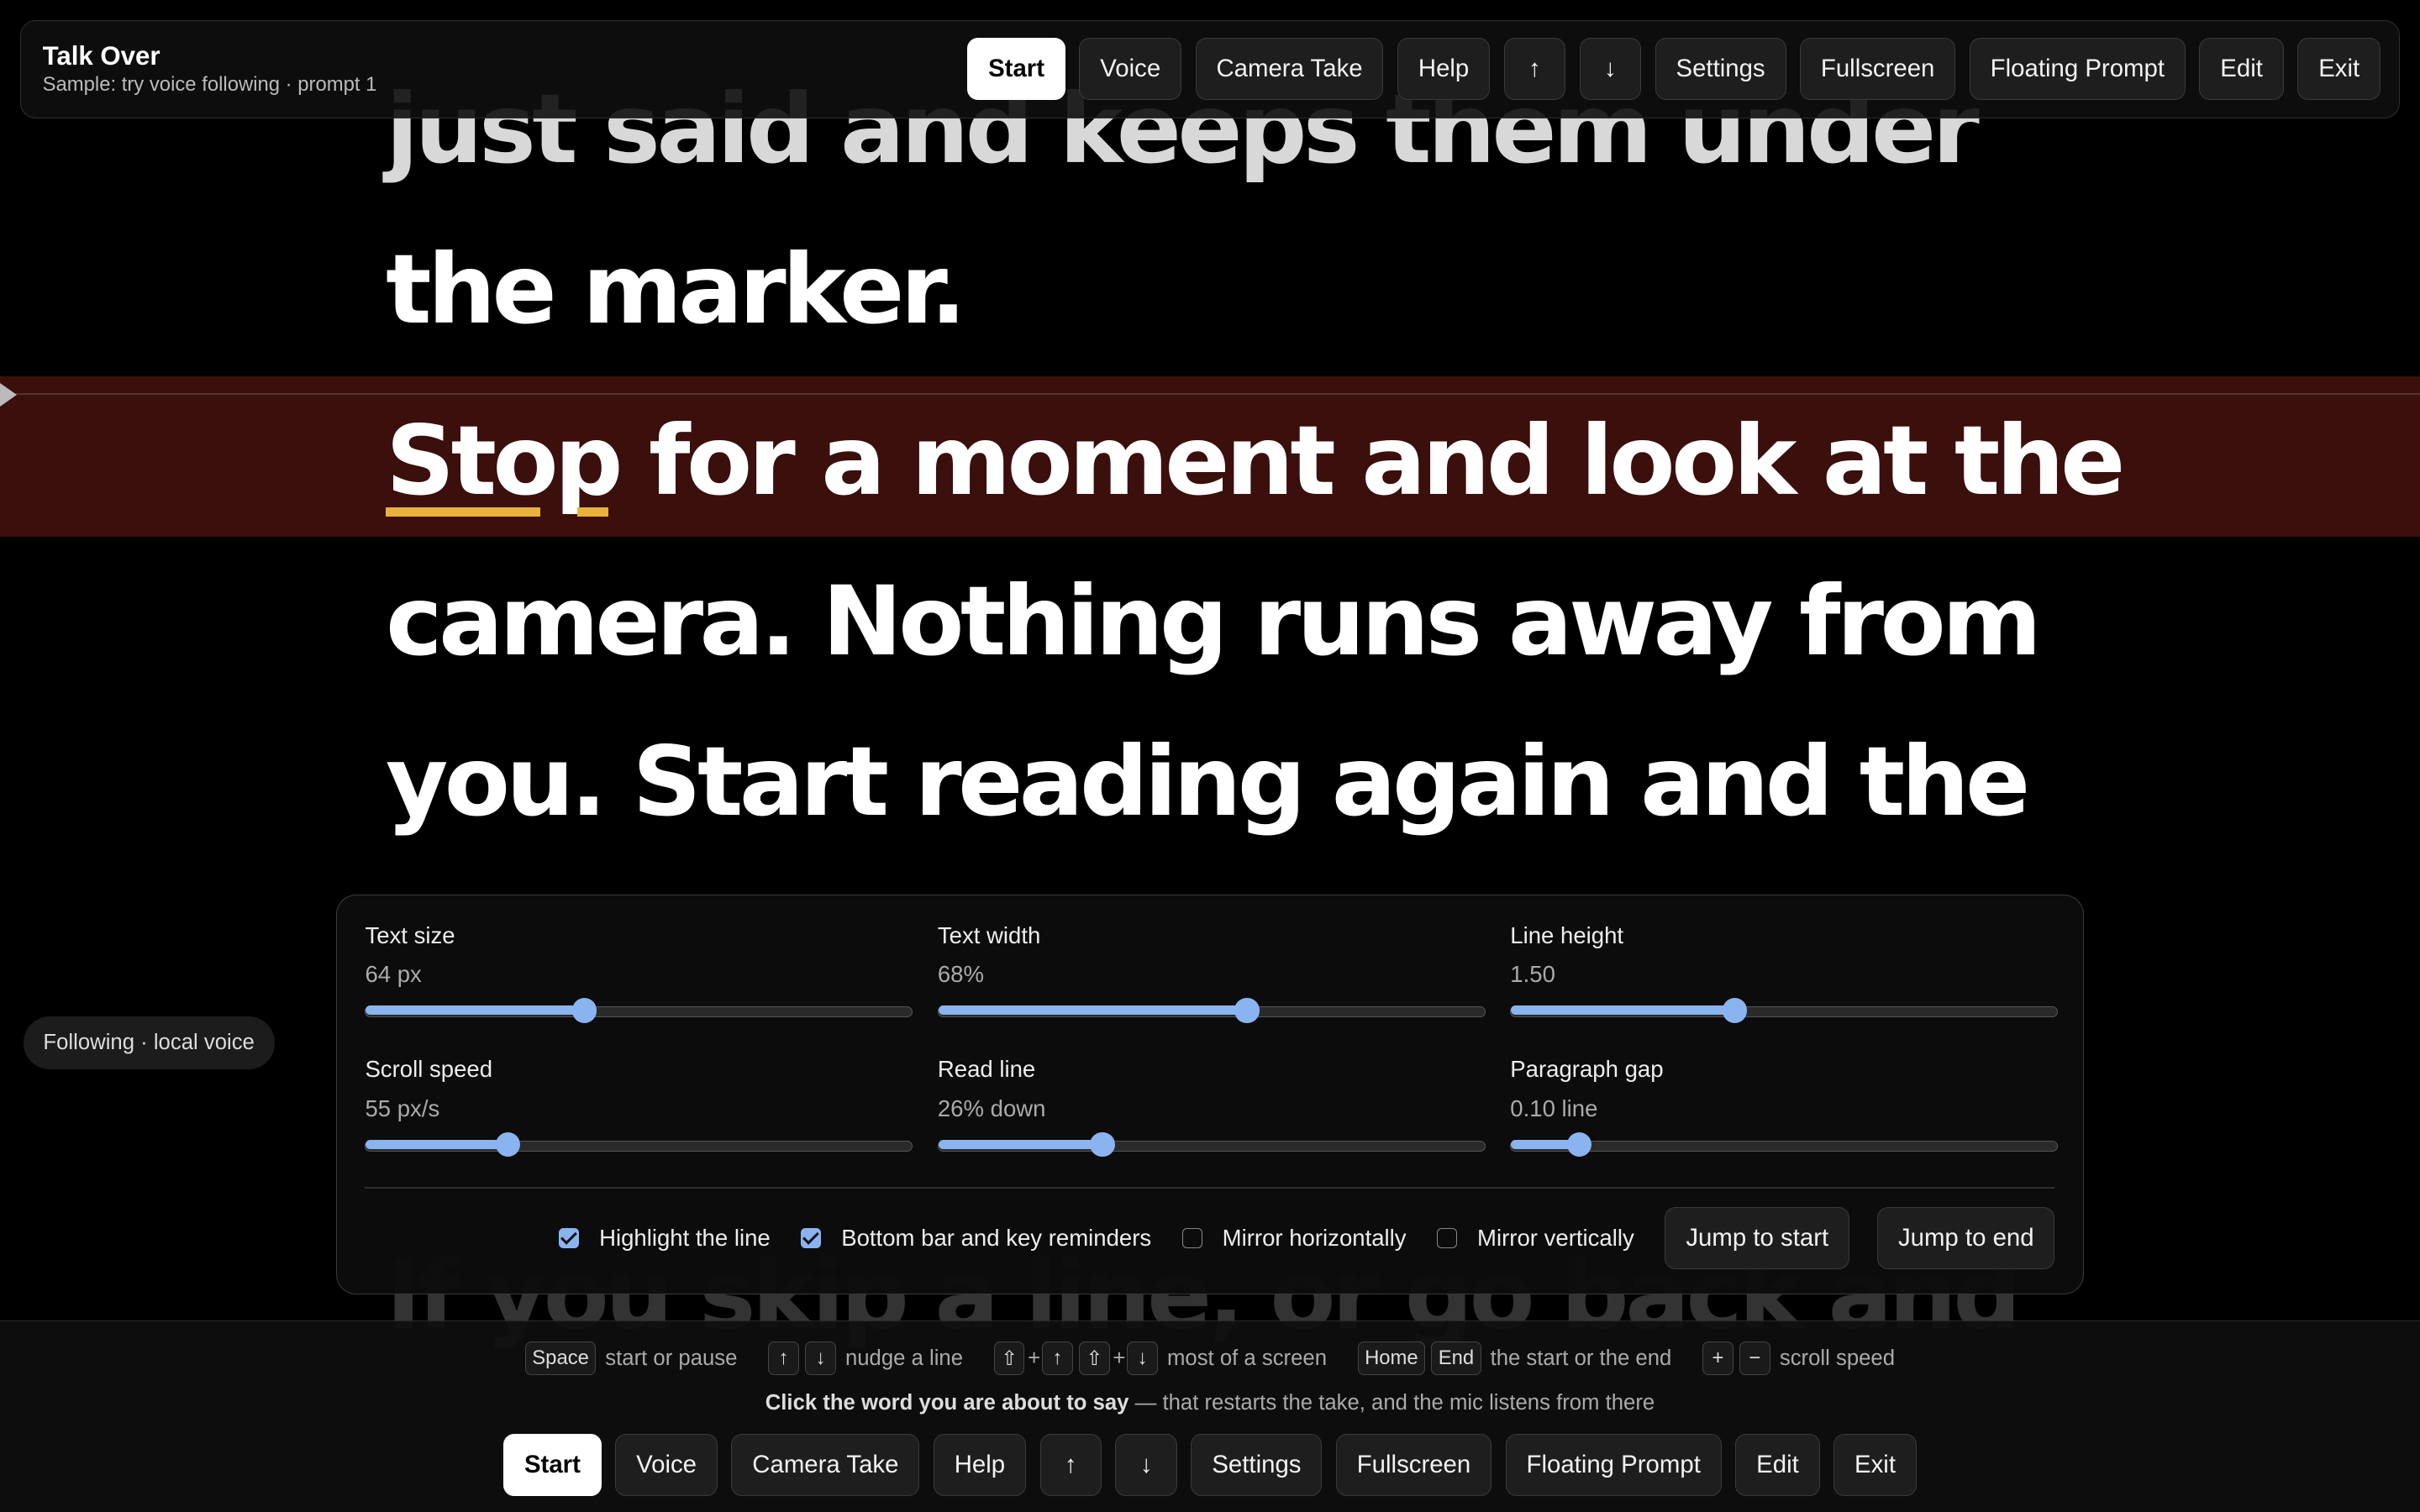  I want to click on arrow-up-icon: ↑, so click(1534, 68).